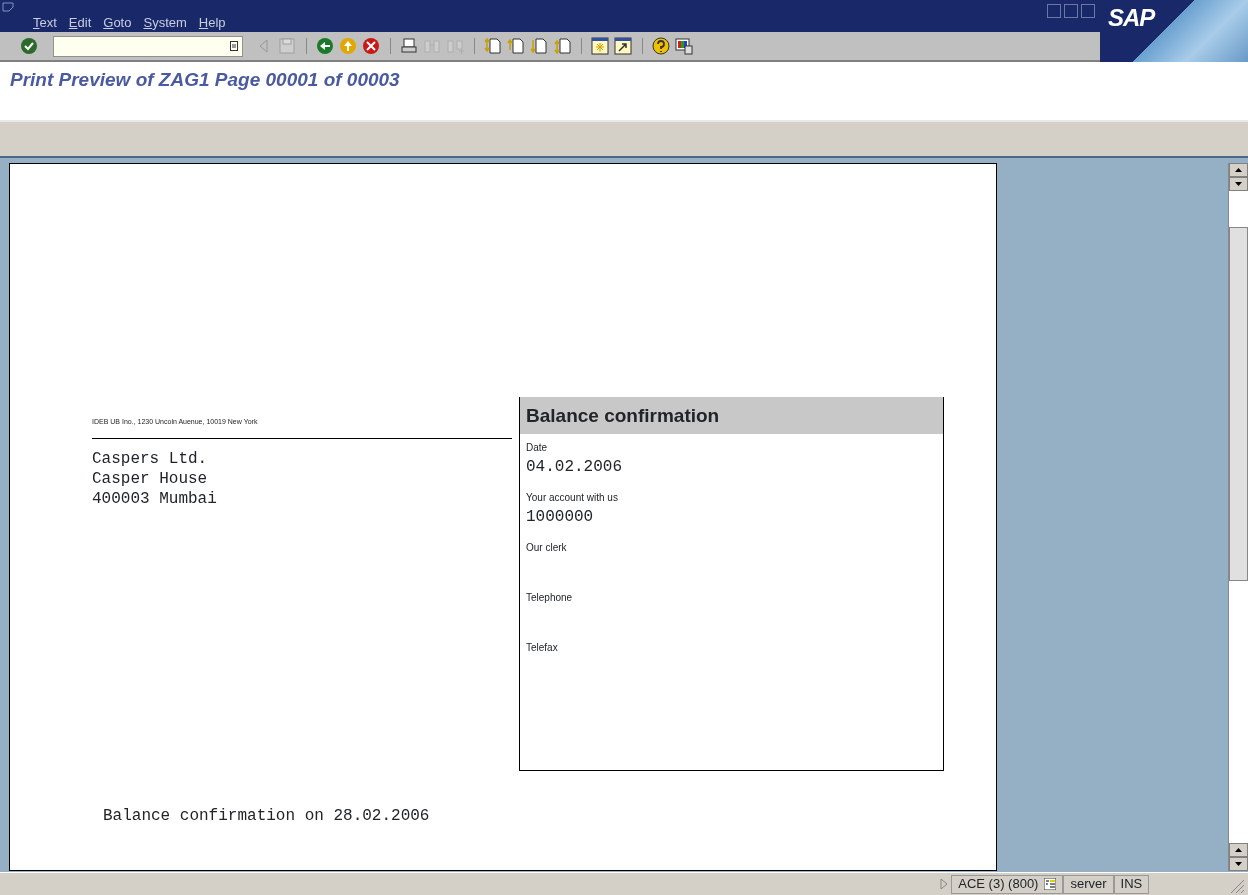 This screenshot has height=895, width=1248. Describe the element at coordinates (1050, 884) in the screenshot. I see `list-icon` at that location.